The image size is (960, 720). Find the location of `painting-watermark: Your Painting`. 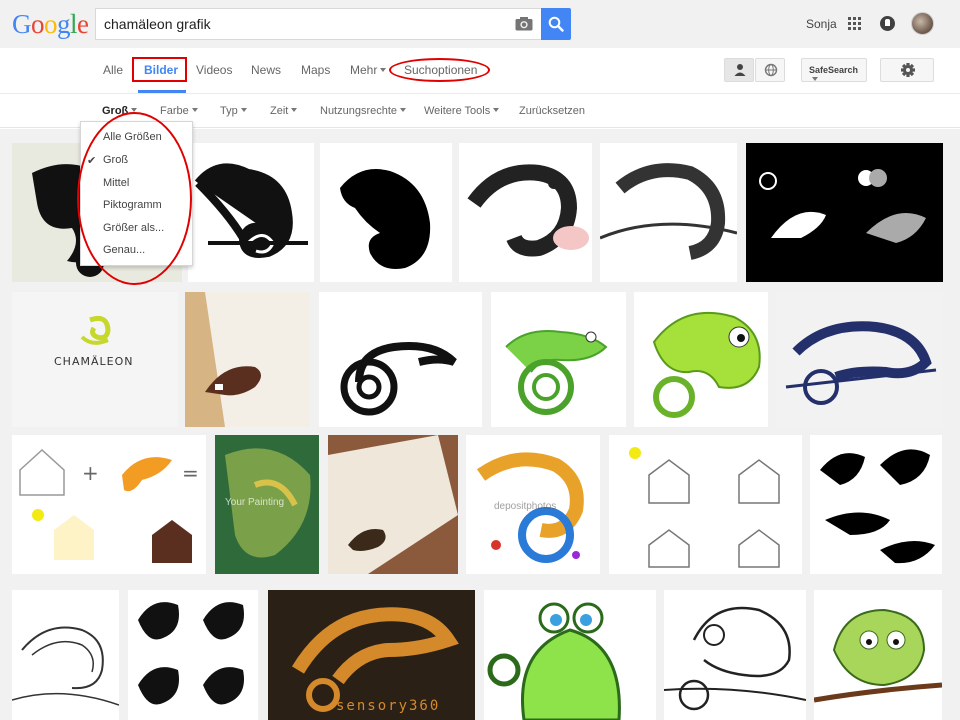

painting-watermark: Your Painting is located at coordinates (255, 502).